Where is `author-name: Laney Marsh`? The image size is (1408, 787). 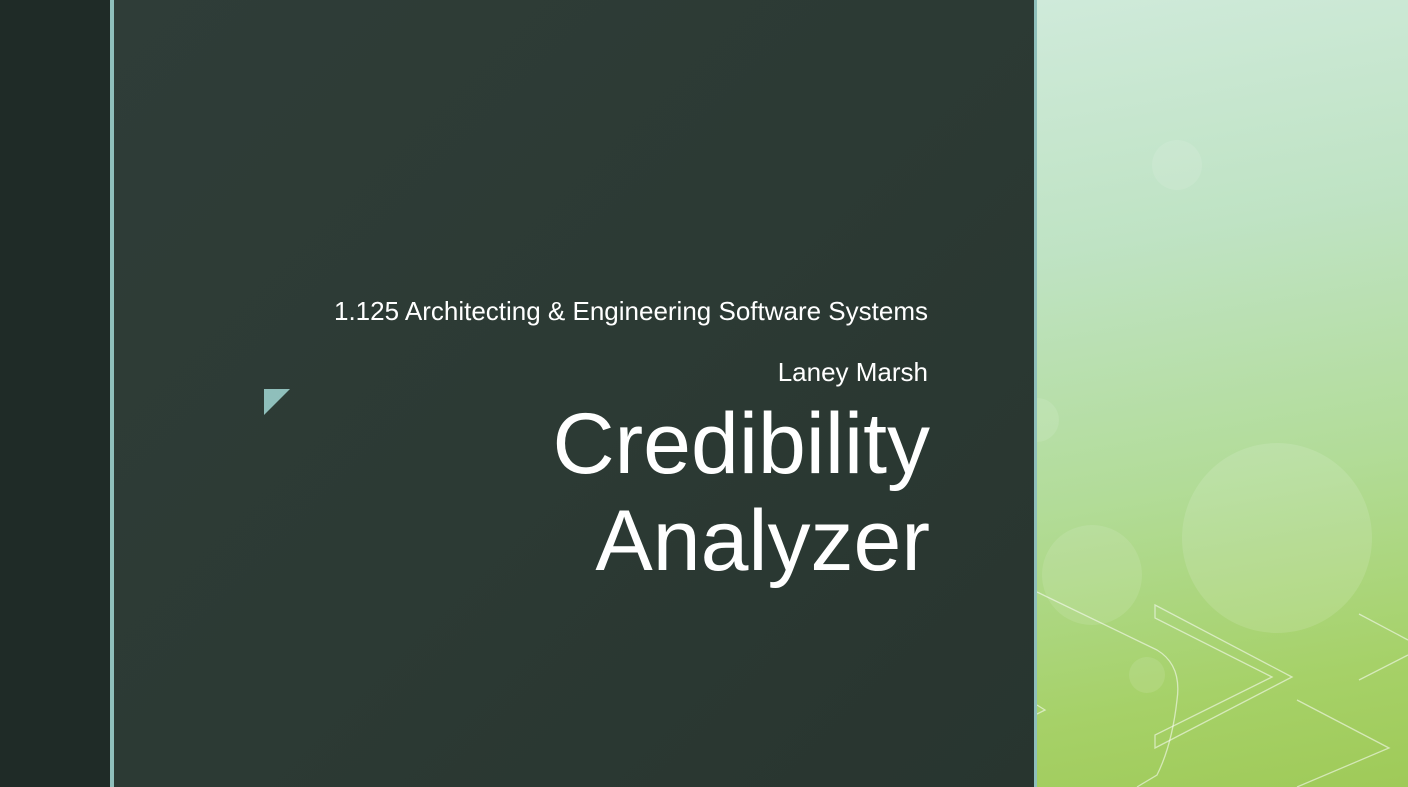 author-name: Laney Marsh is located at coordinates (852, 372).